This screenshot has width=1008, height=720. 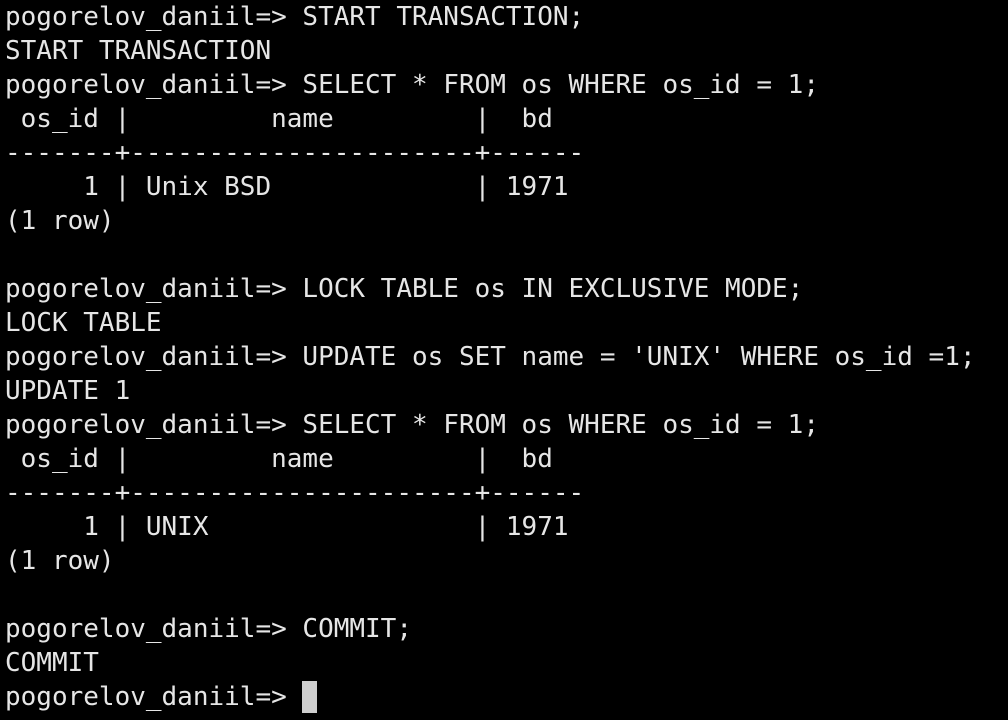 What do you see at coordinates (506, 697) in the screenshot?
I see `active-prompt-line: pogorelov_daniil=>` at bounding box center [506, 697].